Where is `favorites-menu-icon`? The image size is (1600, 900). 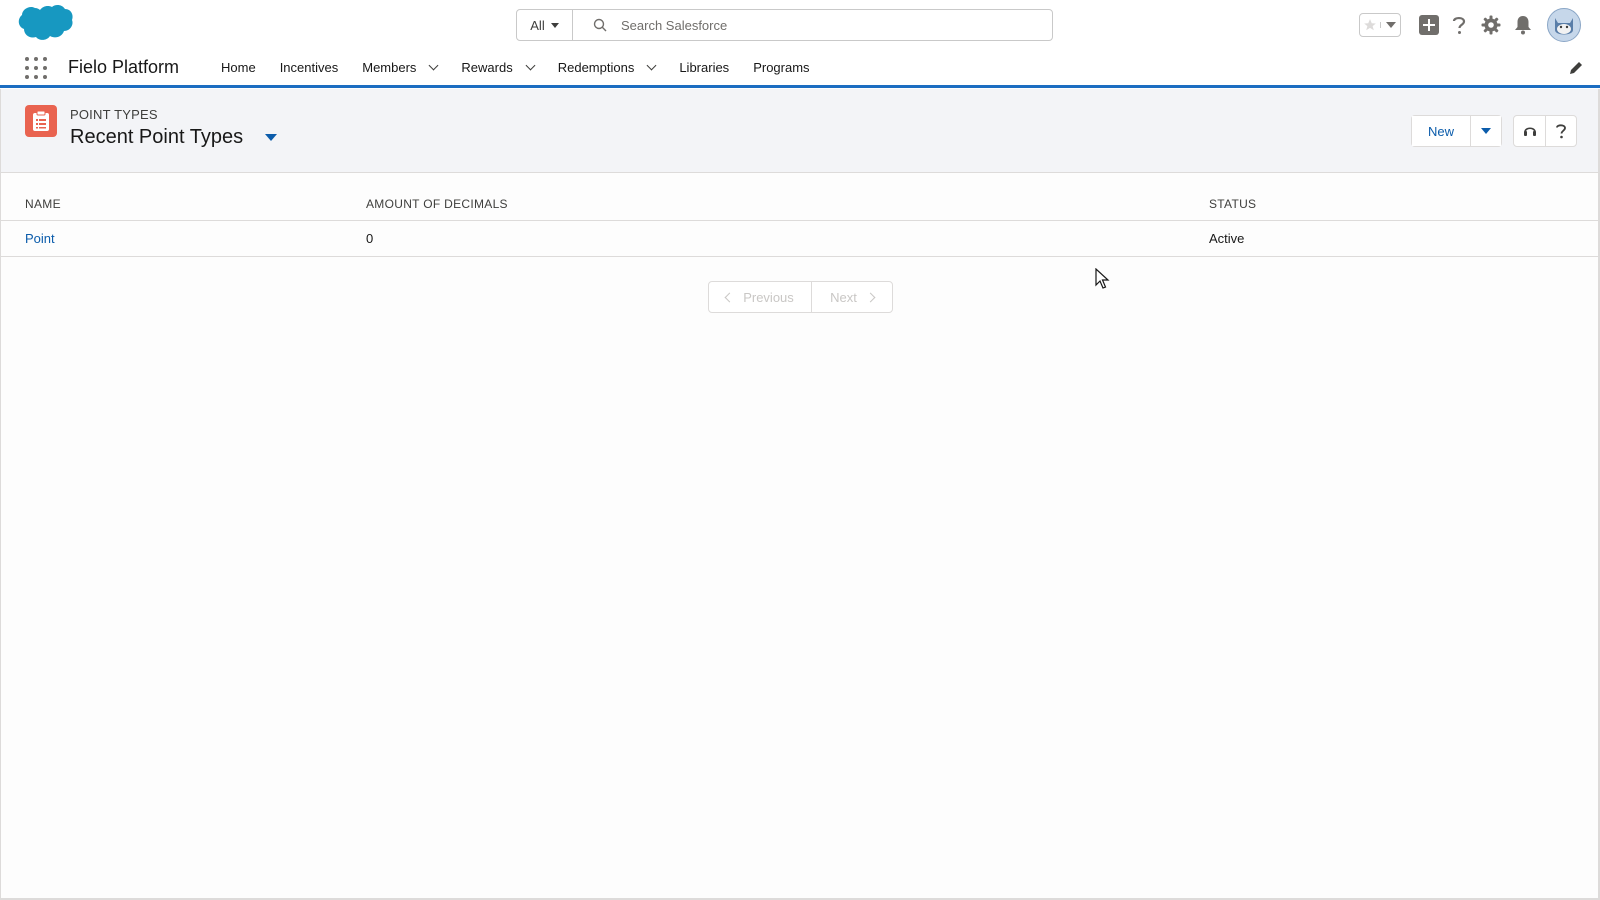
favorites-menu-icon is located at coordinates (1390, 25).